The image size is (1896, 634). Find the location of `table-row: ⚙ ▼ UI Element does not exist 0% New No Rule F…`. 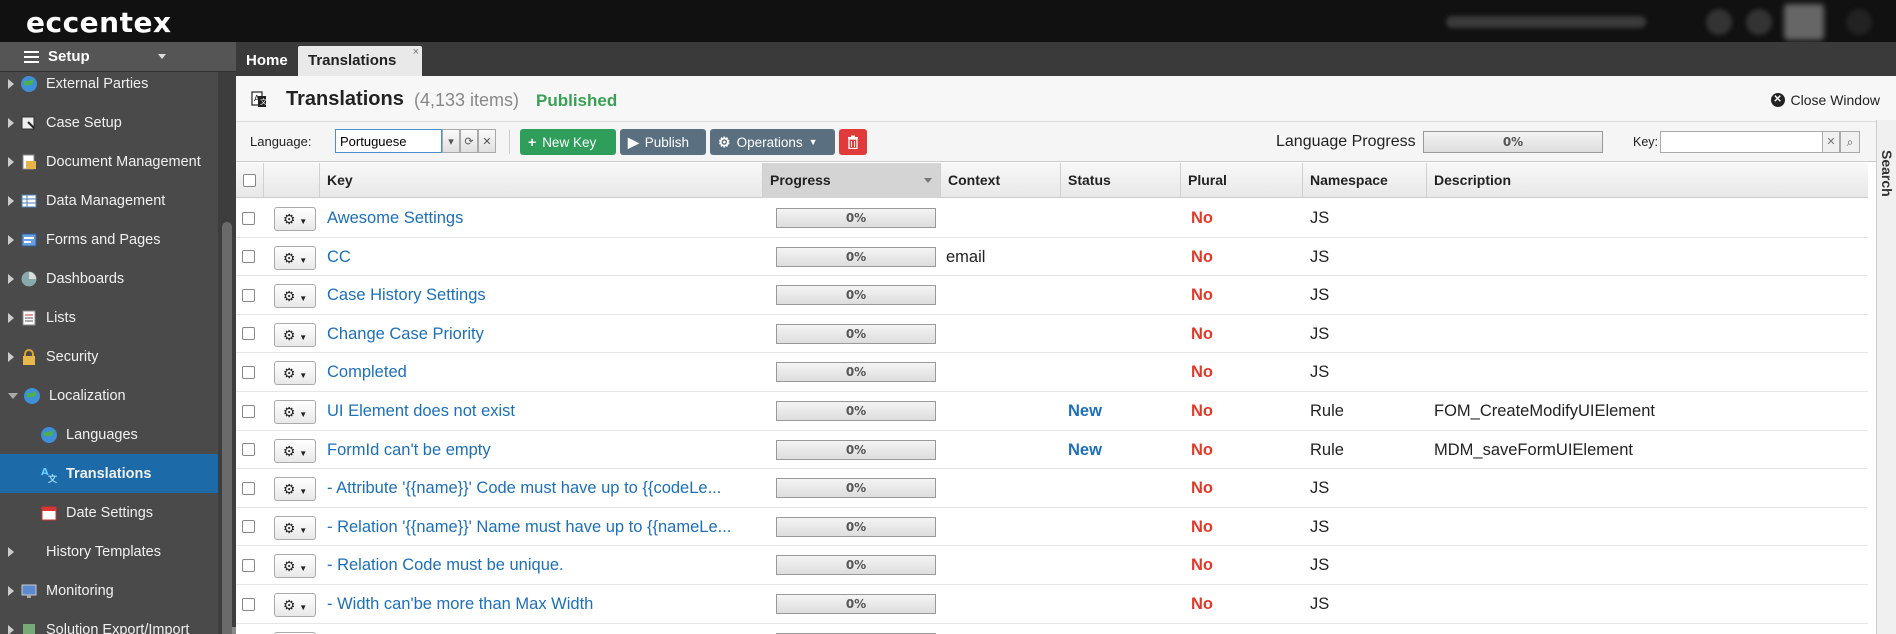

table-row: ⚙ ▼ UI Element does not exist 0% New No Rule F… is located at coordinates (1052, 411).